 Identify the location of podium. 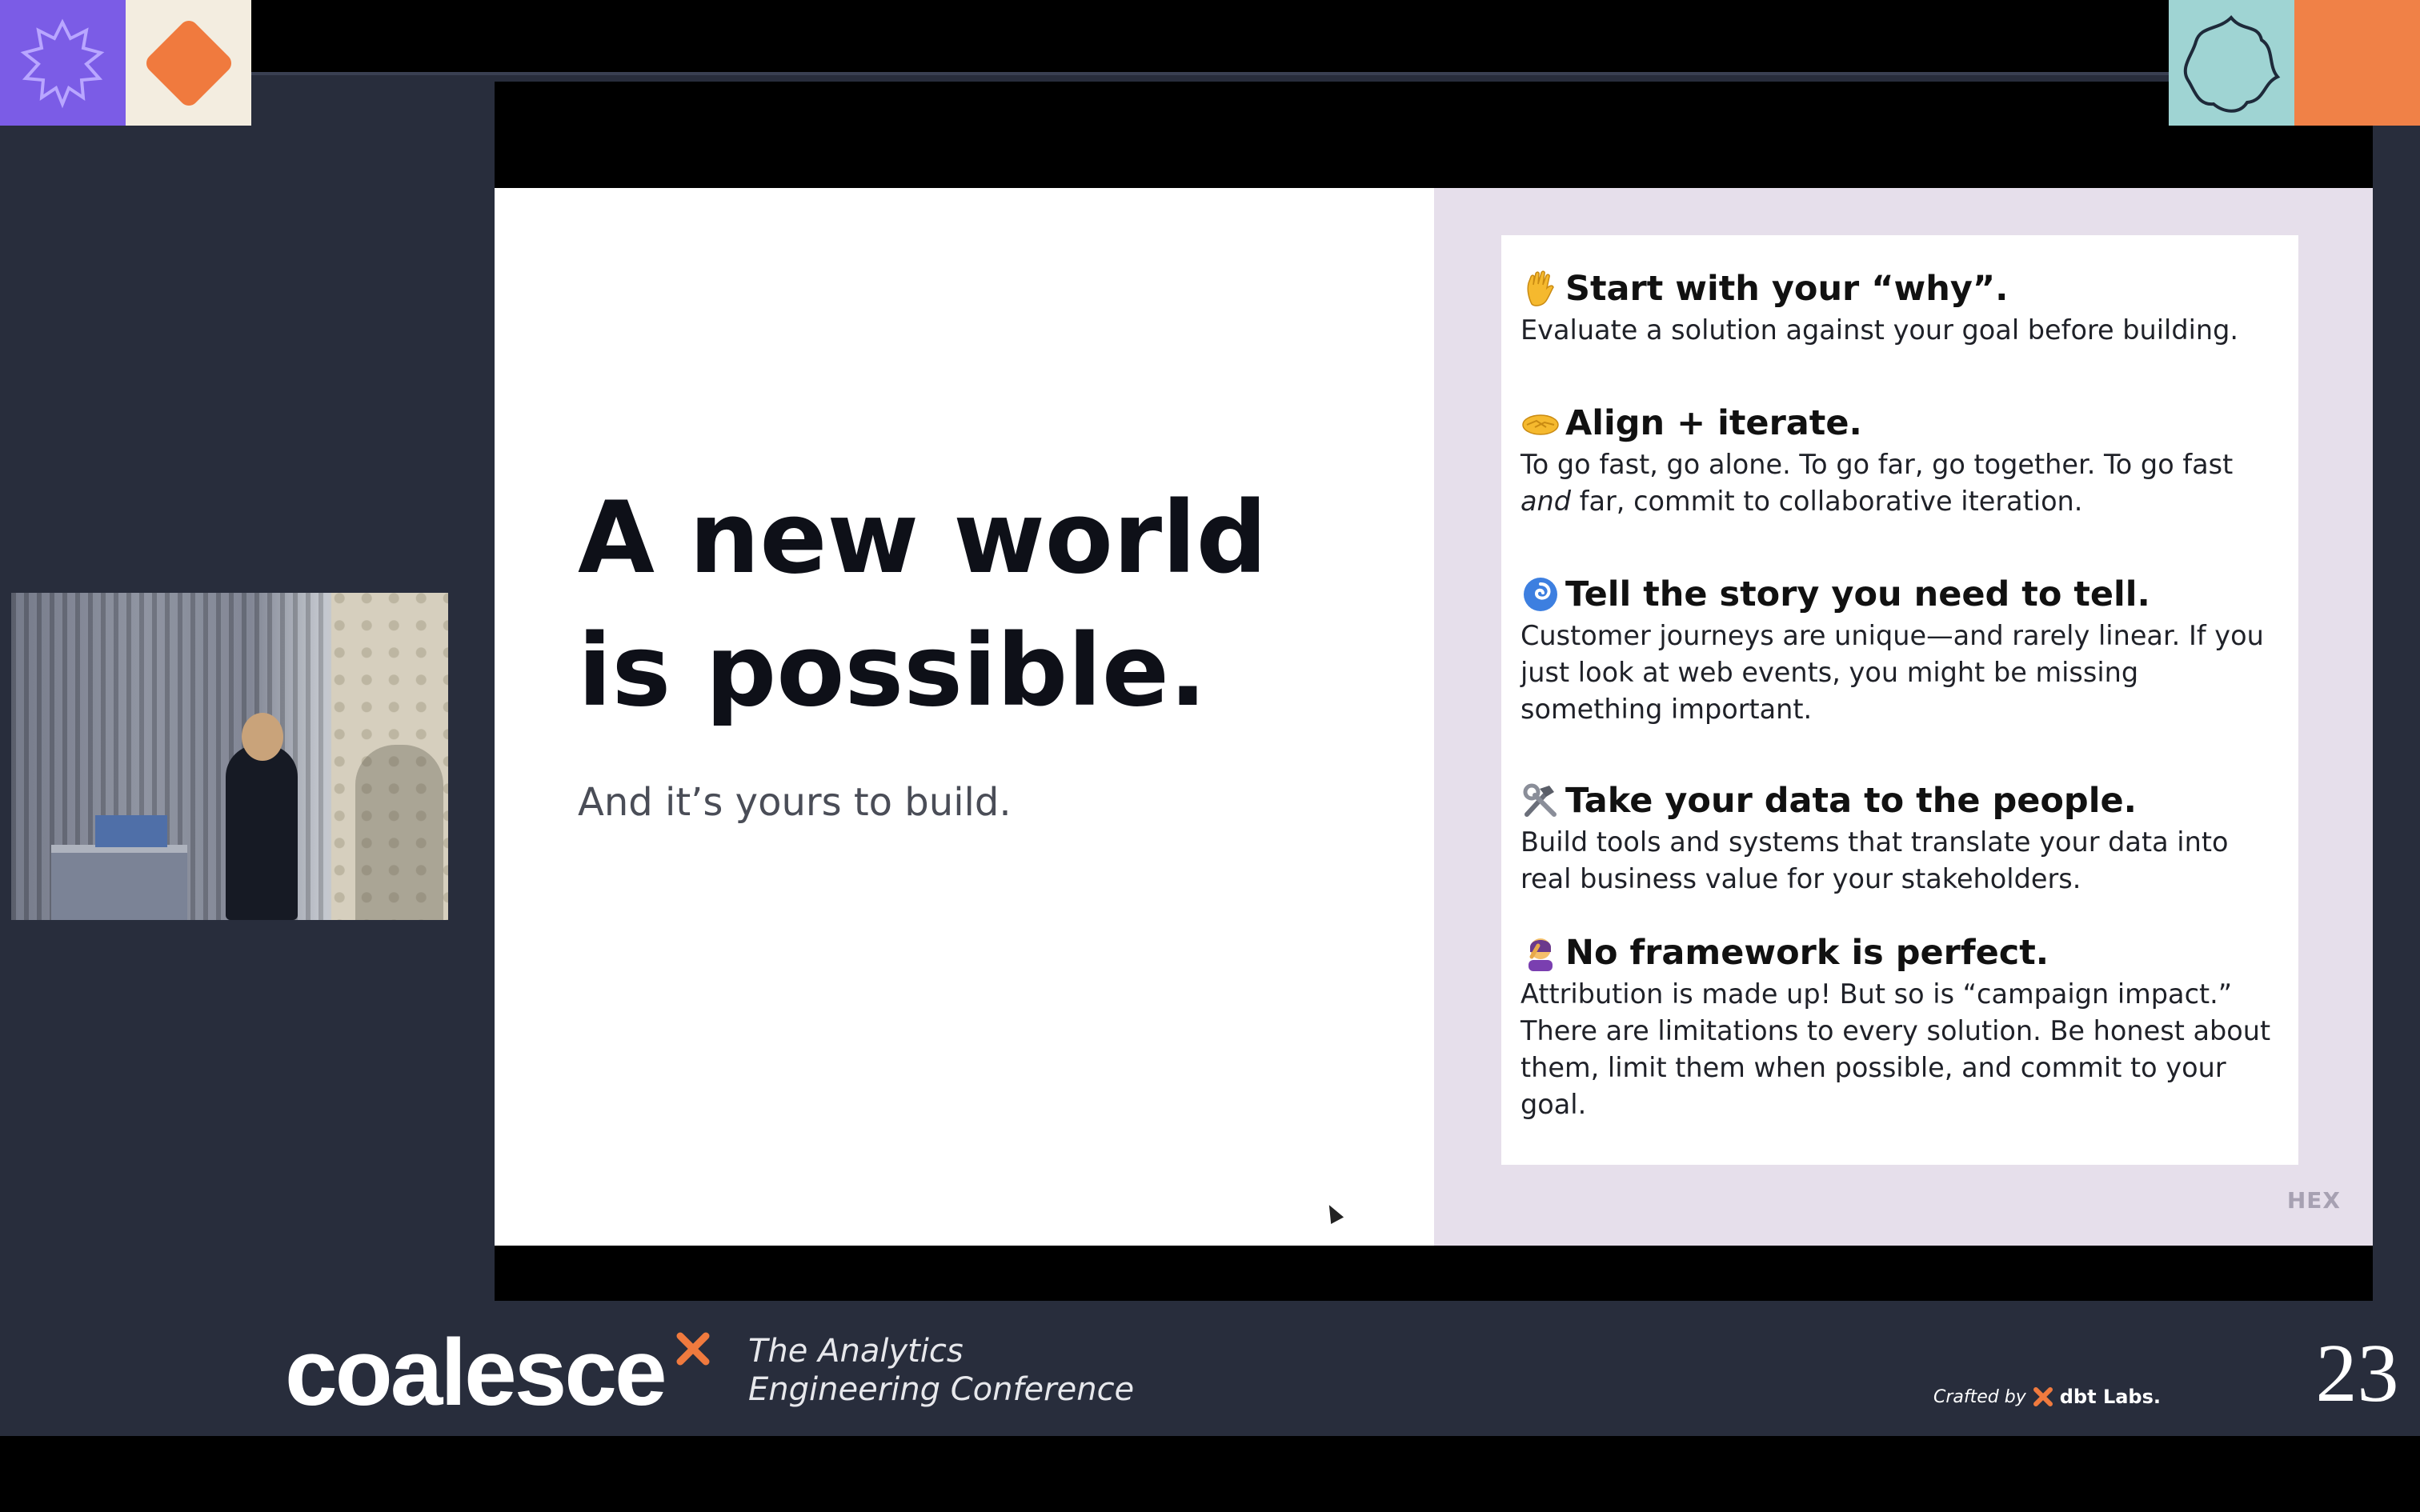
(119, 882).